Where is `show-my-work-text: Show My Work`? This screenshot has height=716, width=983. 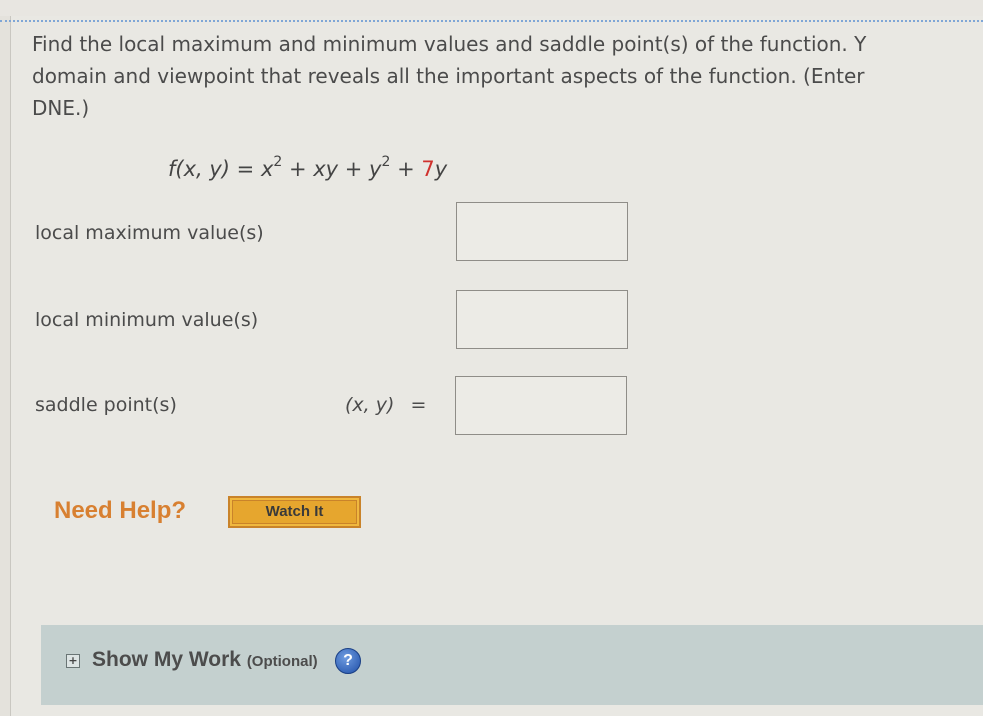 show-my-work-text: Show My Work is located at coordinates (166, 659).